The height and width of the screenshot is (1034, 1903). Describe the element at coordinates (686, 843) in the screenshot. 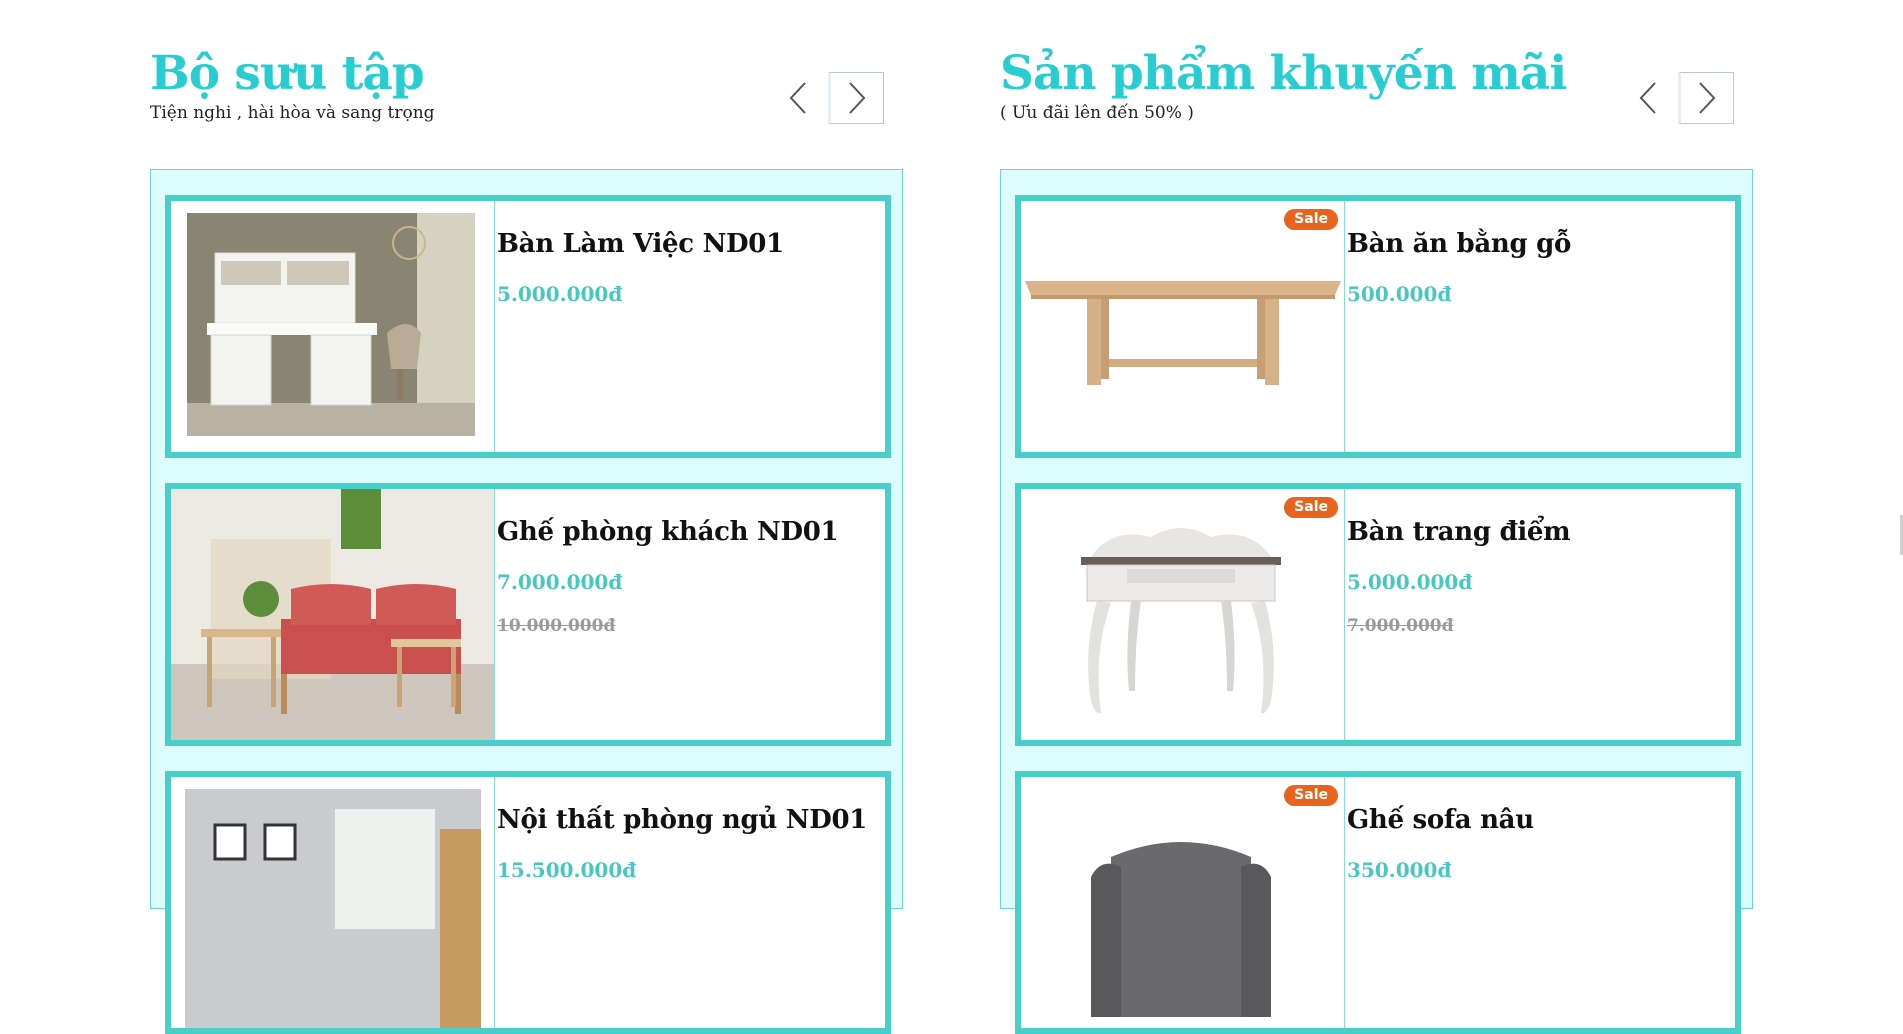

I see `product-info: Nội thất phòng ngủ ND01 15.500.000đ` at that location.